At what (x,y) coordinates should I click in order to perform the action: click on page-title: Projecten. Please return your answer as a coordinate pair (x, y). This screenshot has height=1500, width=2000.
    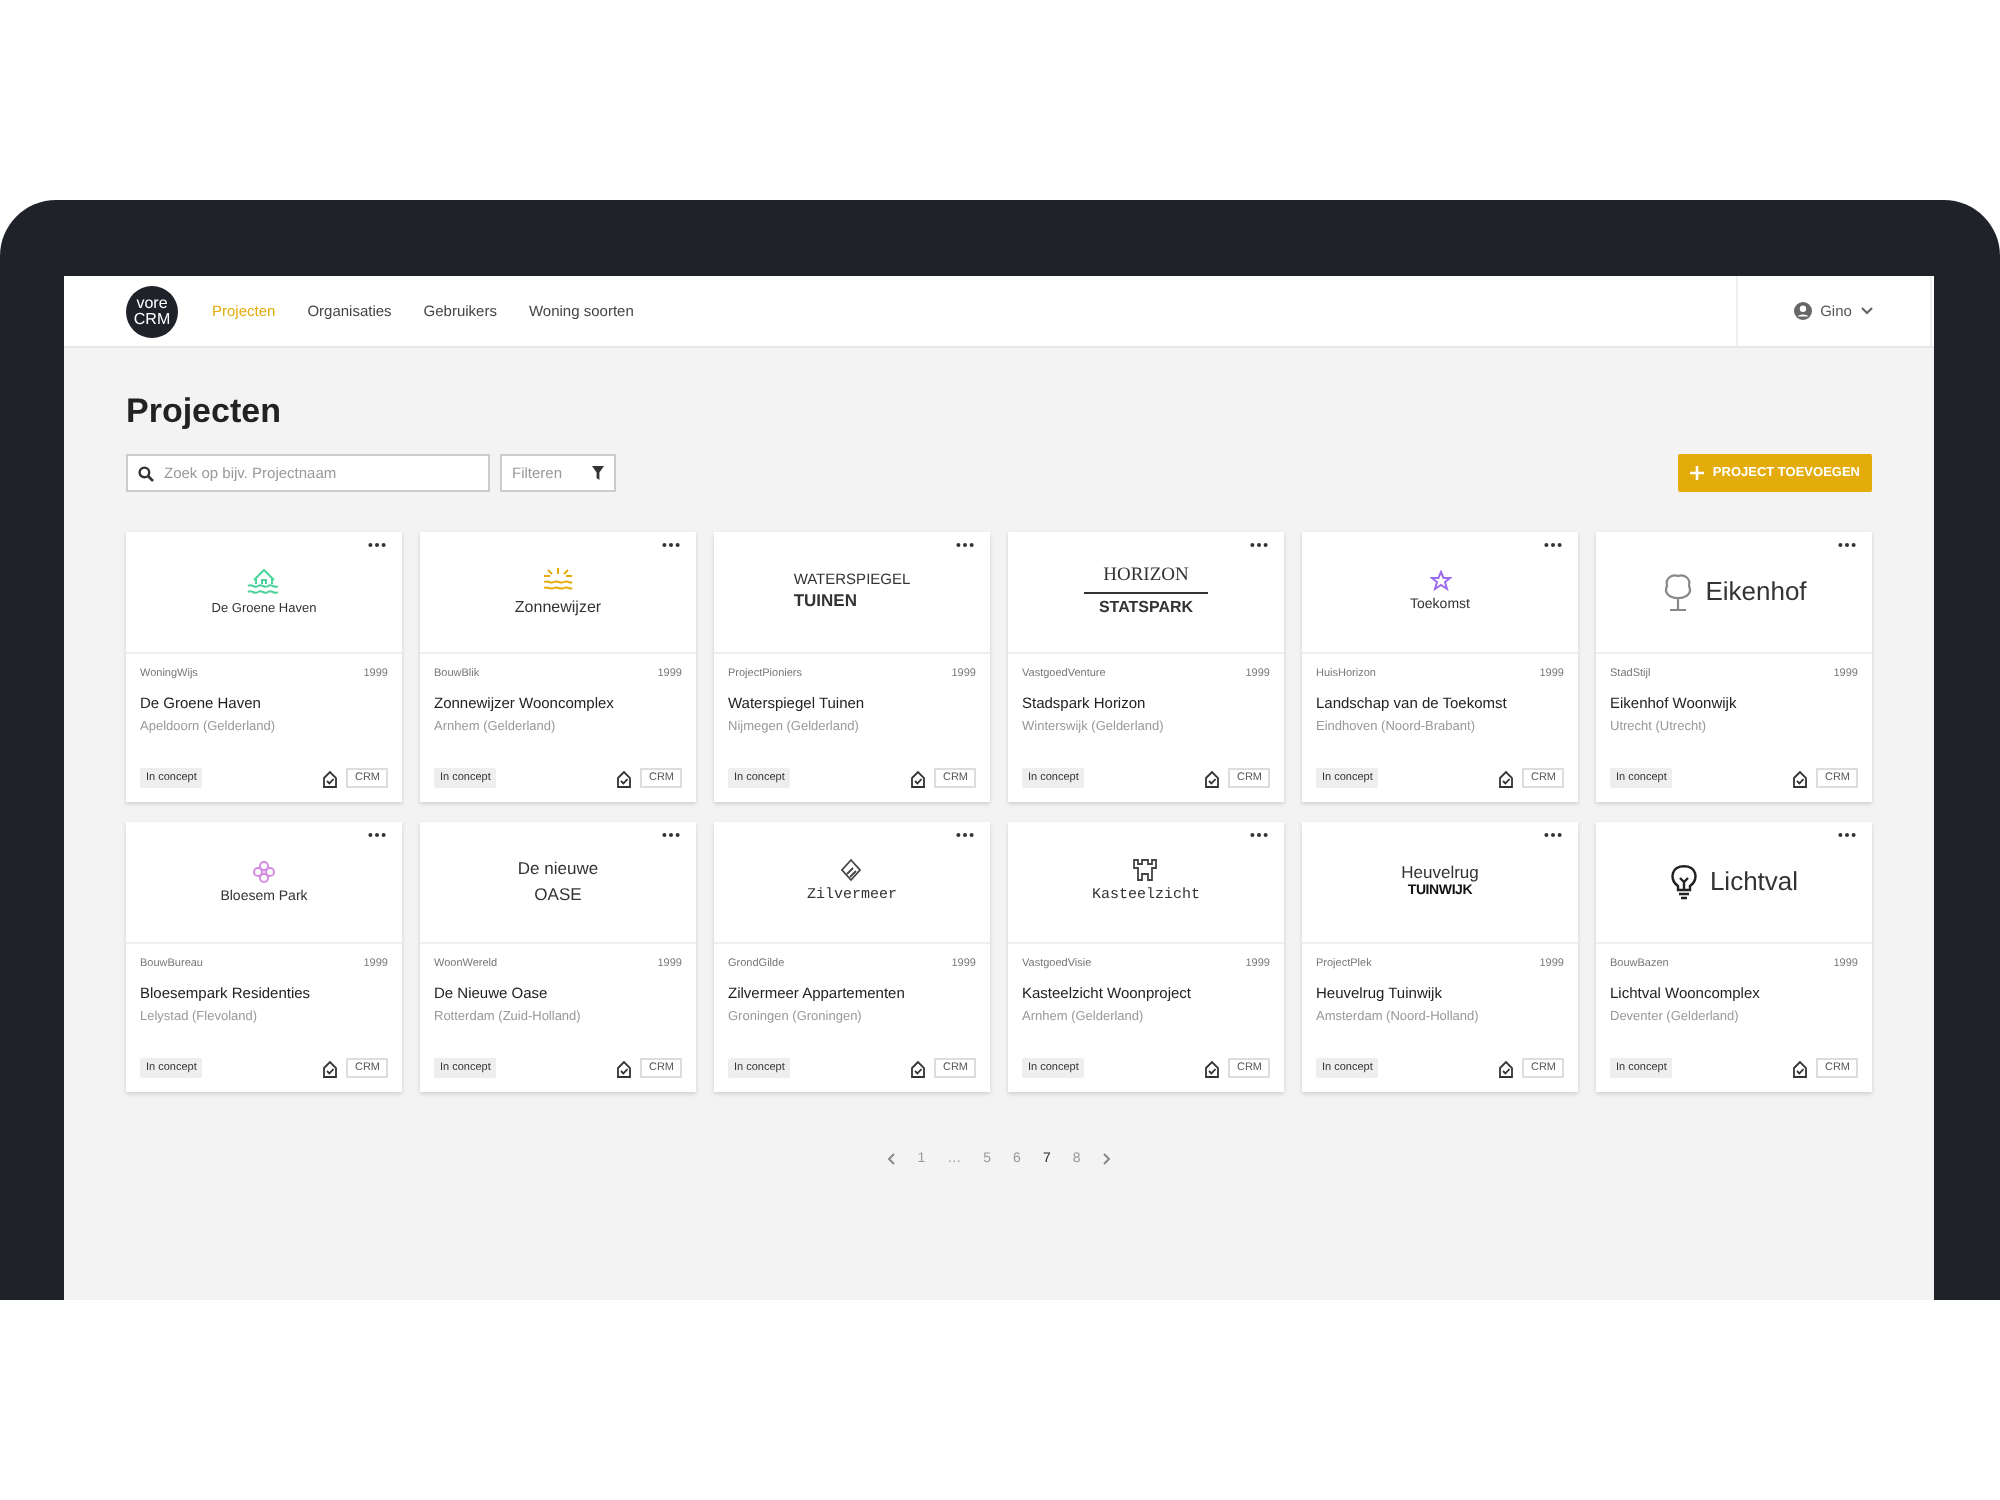
    Looking at the image, I should click on (204, 412).